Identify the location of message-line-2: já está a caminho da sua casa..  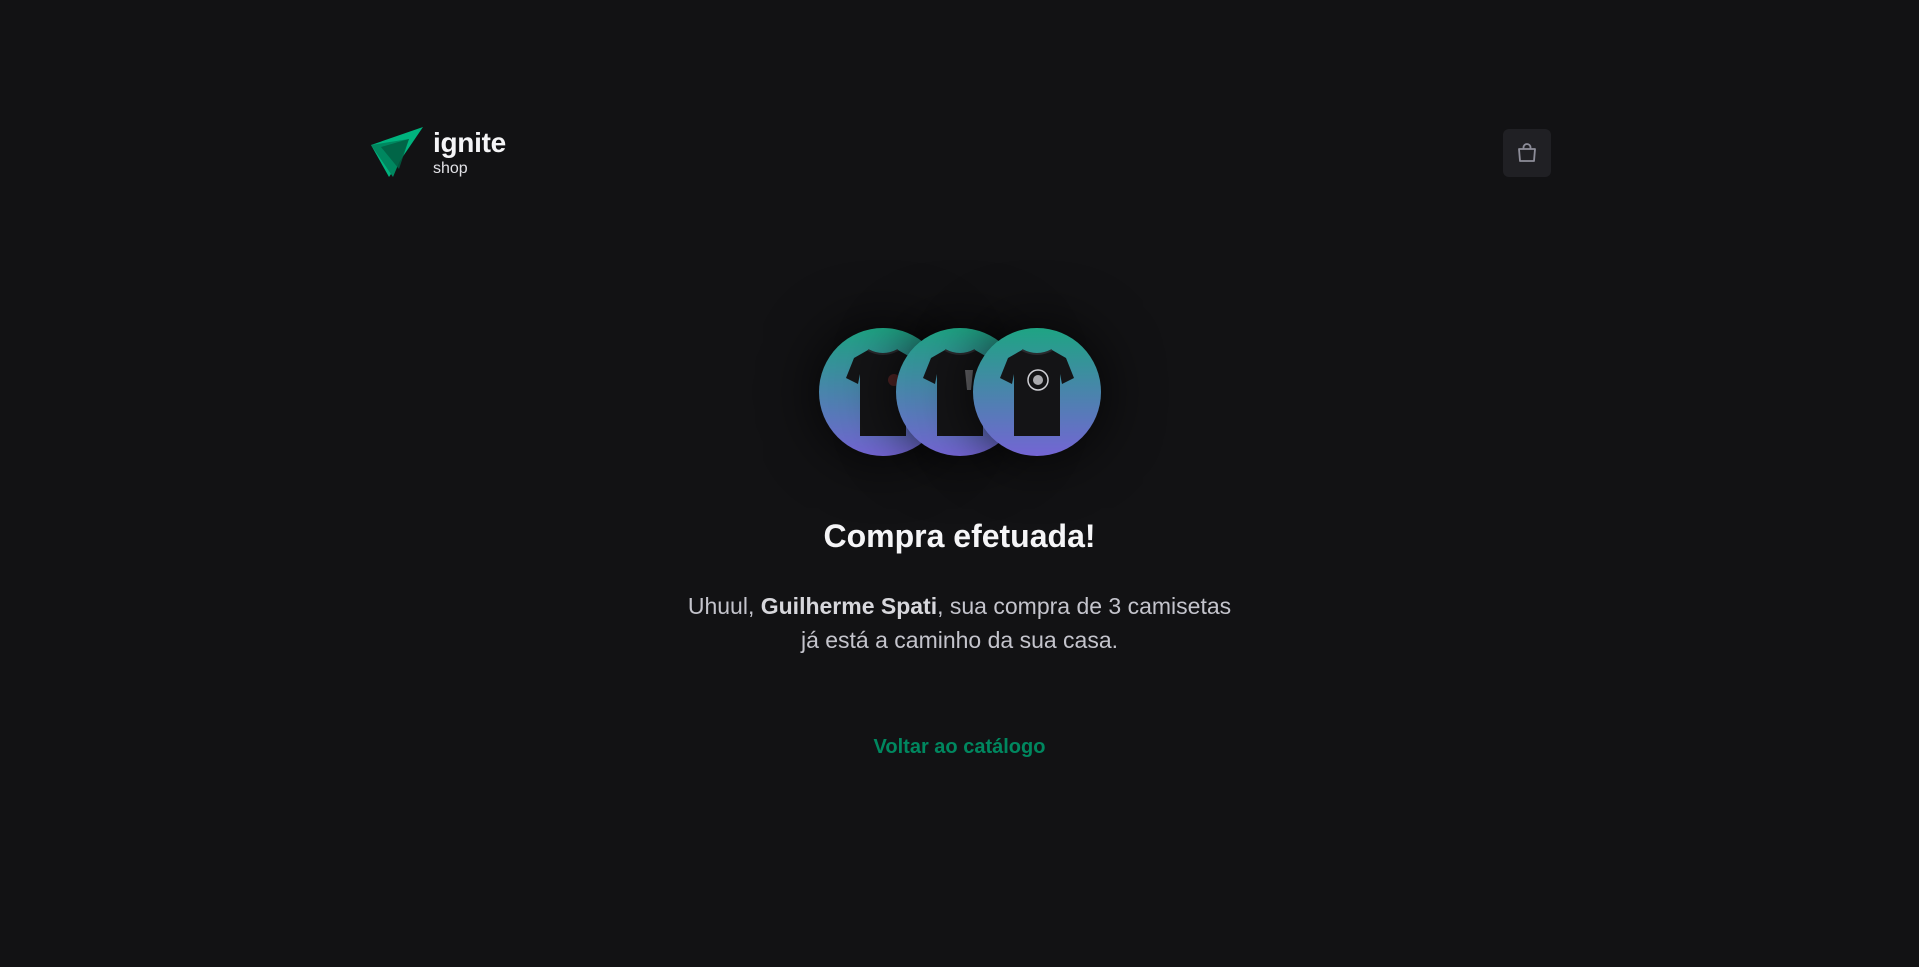
(959, 640).